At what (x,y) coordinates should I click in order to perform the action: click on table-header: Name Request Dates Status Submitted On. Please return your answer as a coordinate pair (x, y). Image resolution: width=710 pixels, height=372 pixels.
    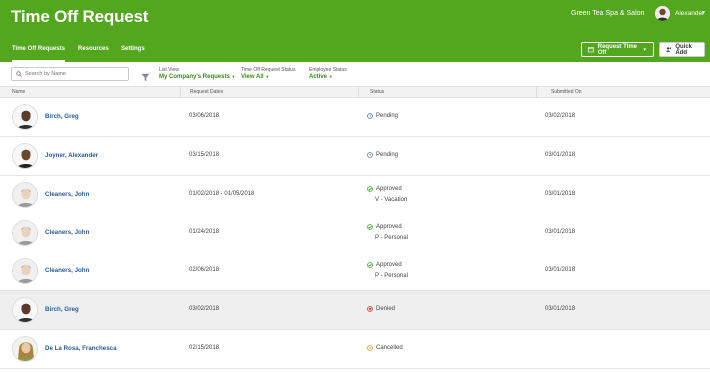
    Looking at the image, I should click on (355, 92).